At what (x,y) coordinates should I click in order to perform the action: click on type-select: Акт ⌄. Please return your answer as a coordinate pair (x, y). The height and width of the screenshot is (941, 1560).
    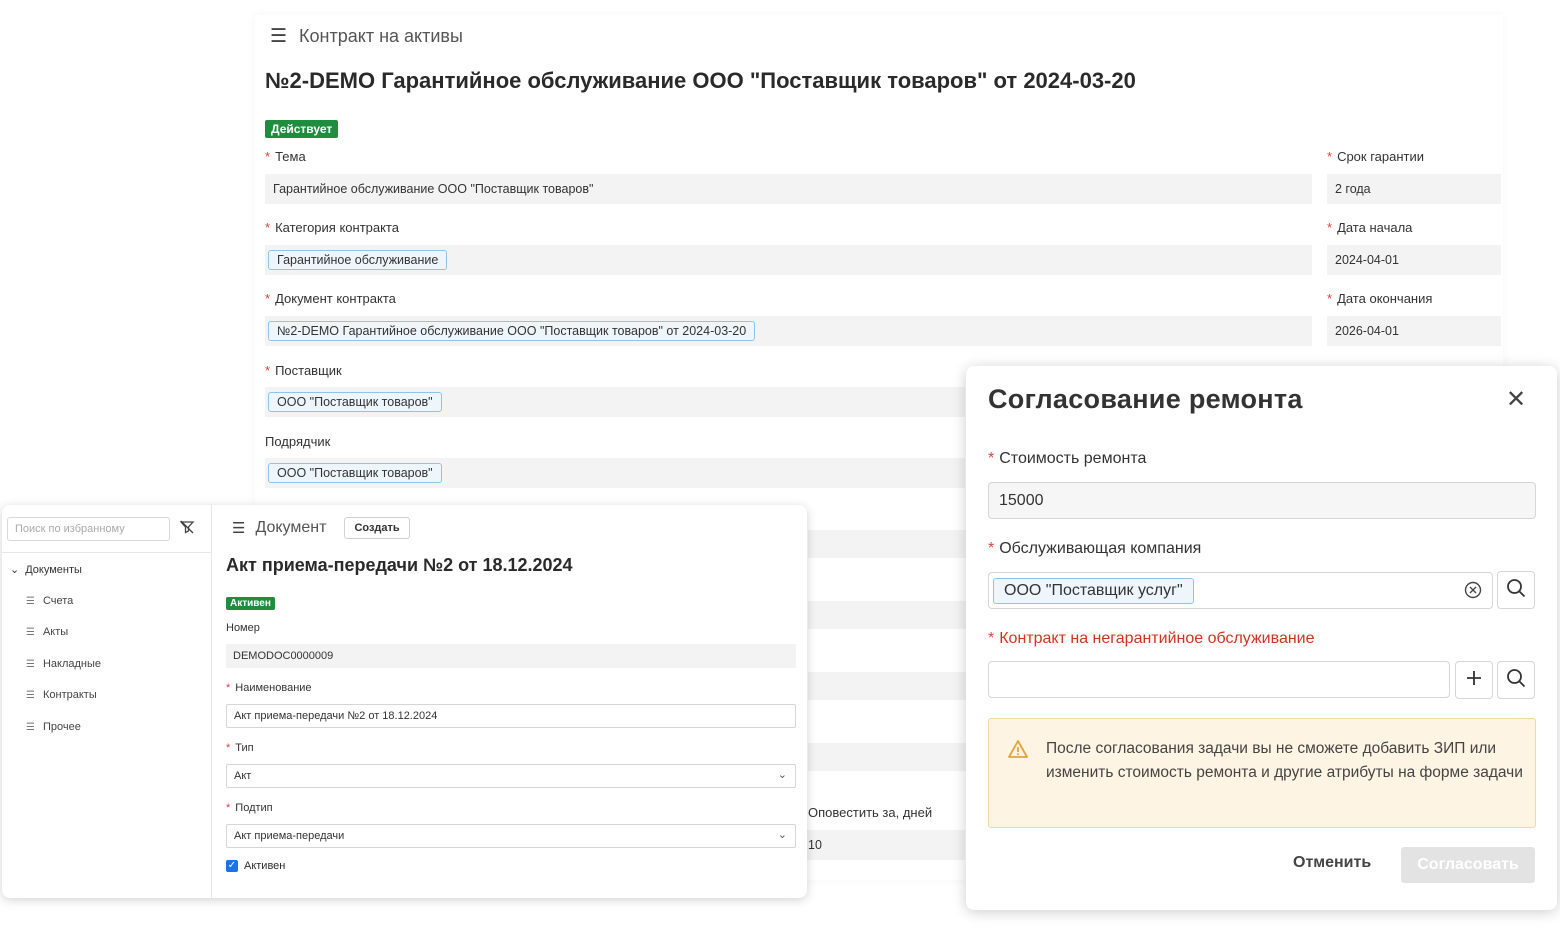
    Looking at the image, I should click on (511, 776).